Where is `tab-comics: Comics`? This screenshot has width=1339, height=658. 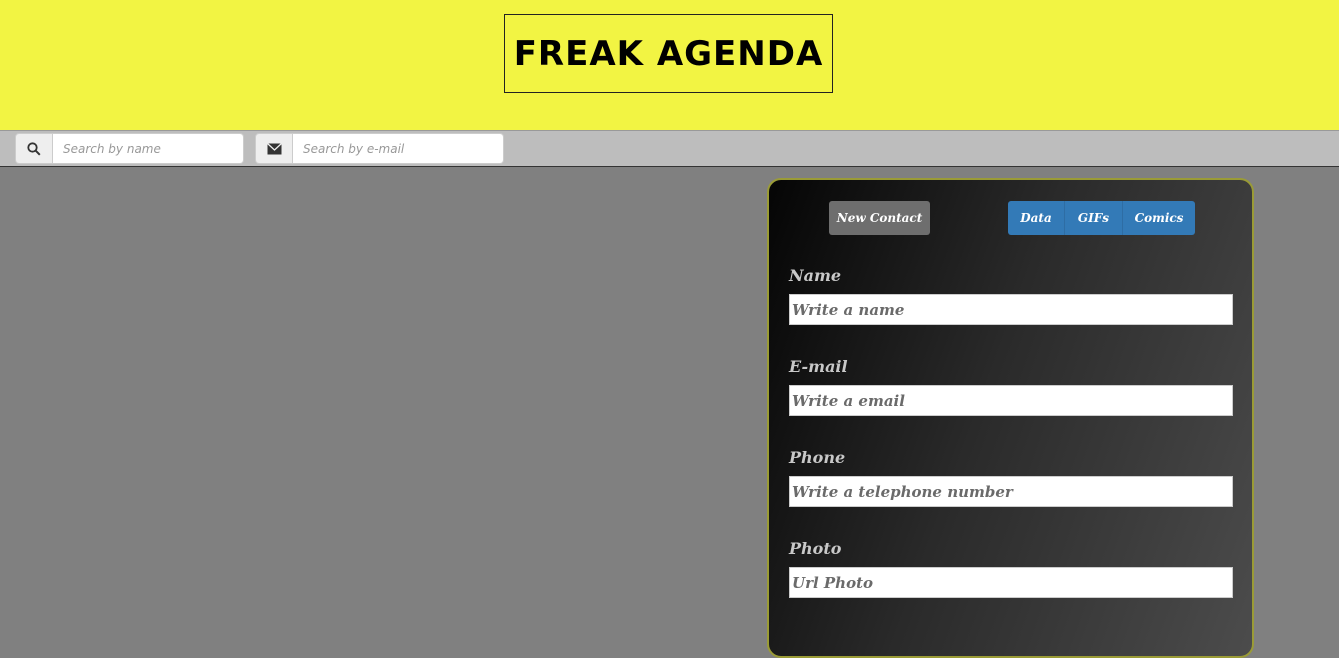 tab-comics: Comics is located at coordinates (1159, 218).